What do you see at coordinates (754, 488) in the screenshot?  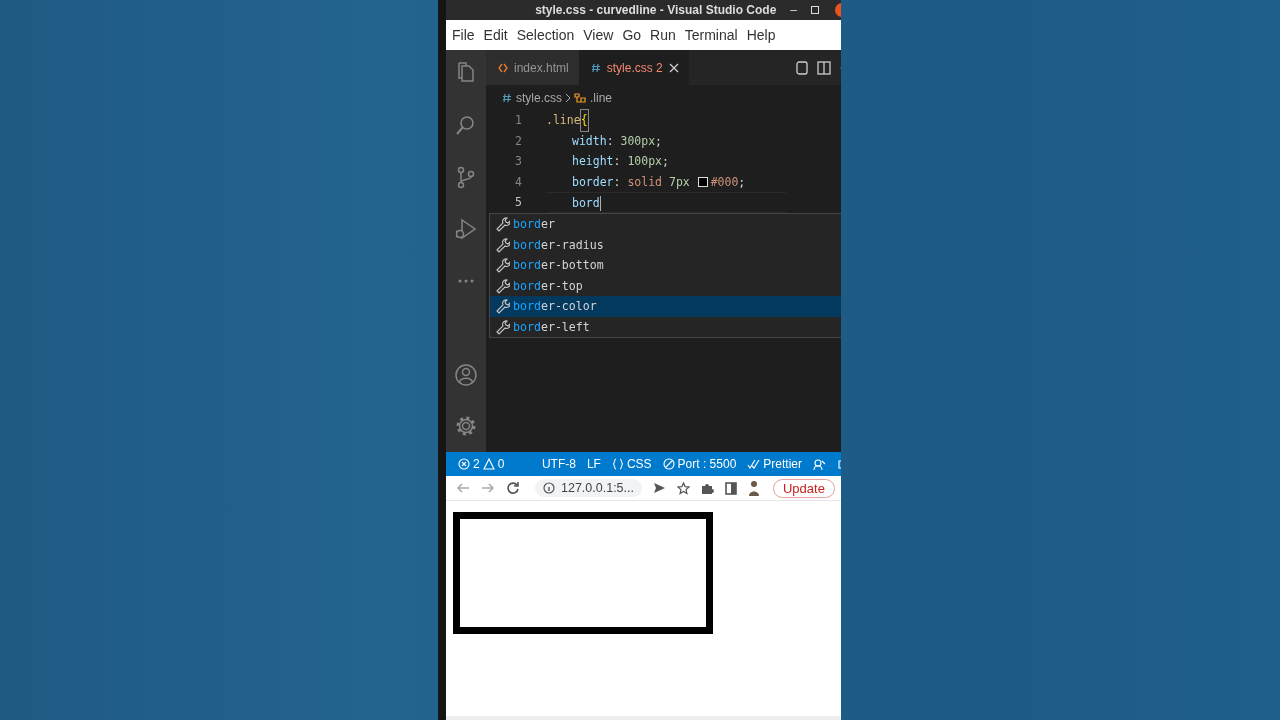 I see `avatar-icon` at bounding box center [754, 488].